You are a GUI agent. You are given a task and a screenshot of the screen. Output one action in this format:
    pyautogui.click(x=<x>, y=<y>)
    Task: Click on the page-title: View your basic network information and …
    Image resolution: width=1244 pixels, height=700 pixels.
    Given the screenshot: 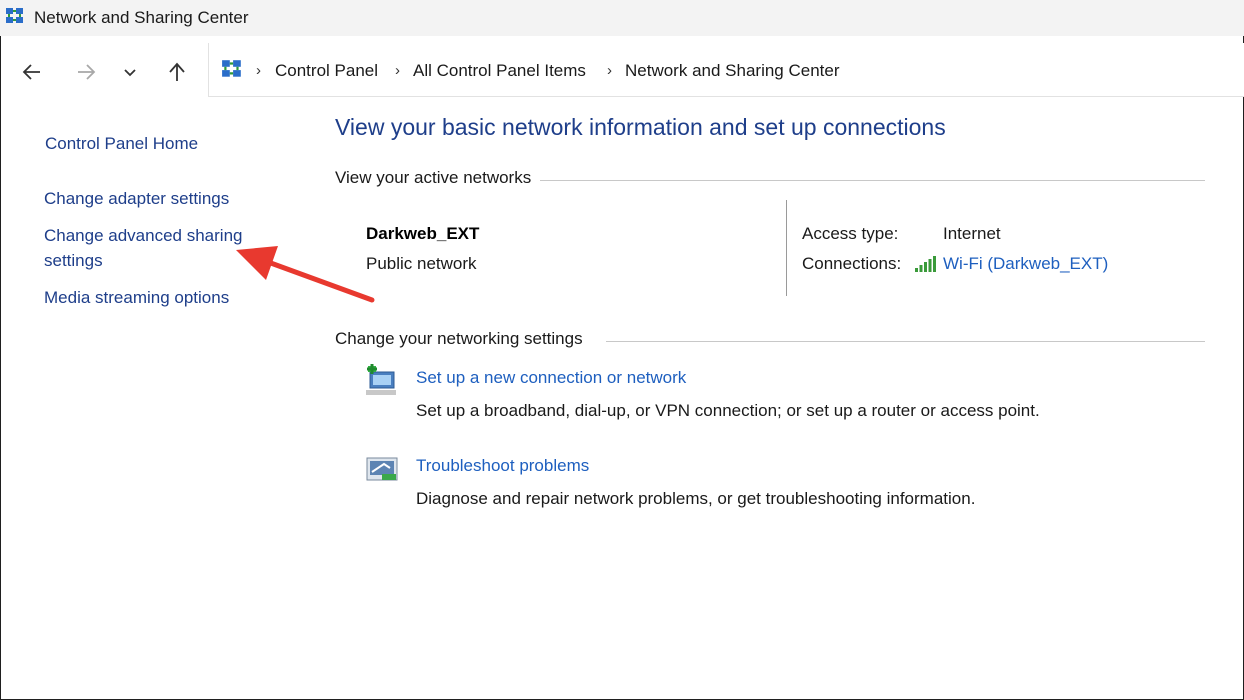 What is the action you would take?
    pyautogui.click(x=640, y=127)
    